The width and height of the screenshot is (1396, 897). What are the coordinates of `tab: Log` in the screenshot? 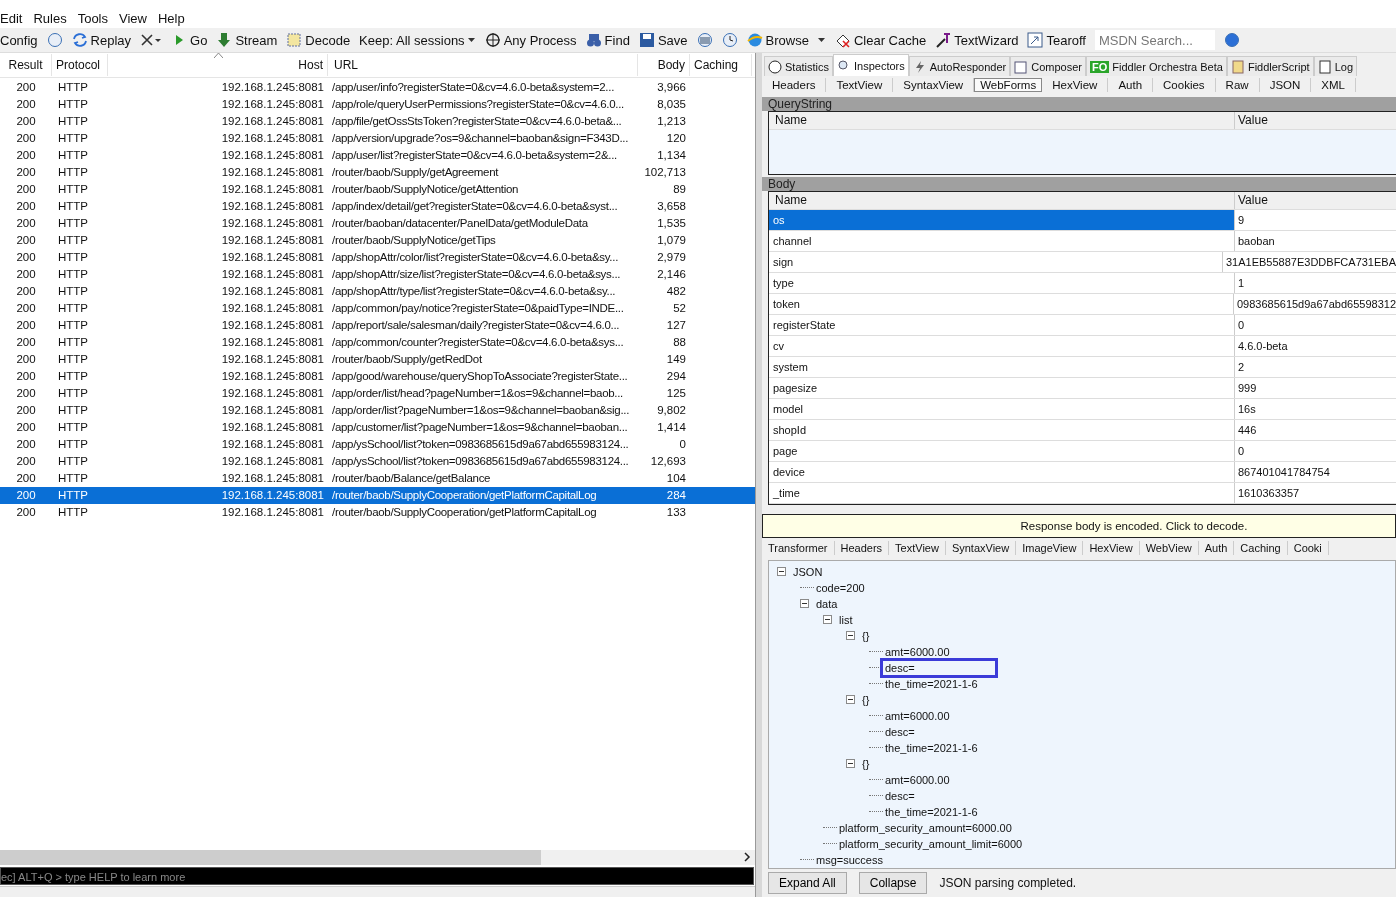 It's located at (1335, 66).